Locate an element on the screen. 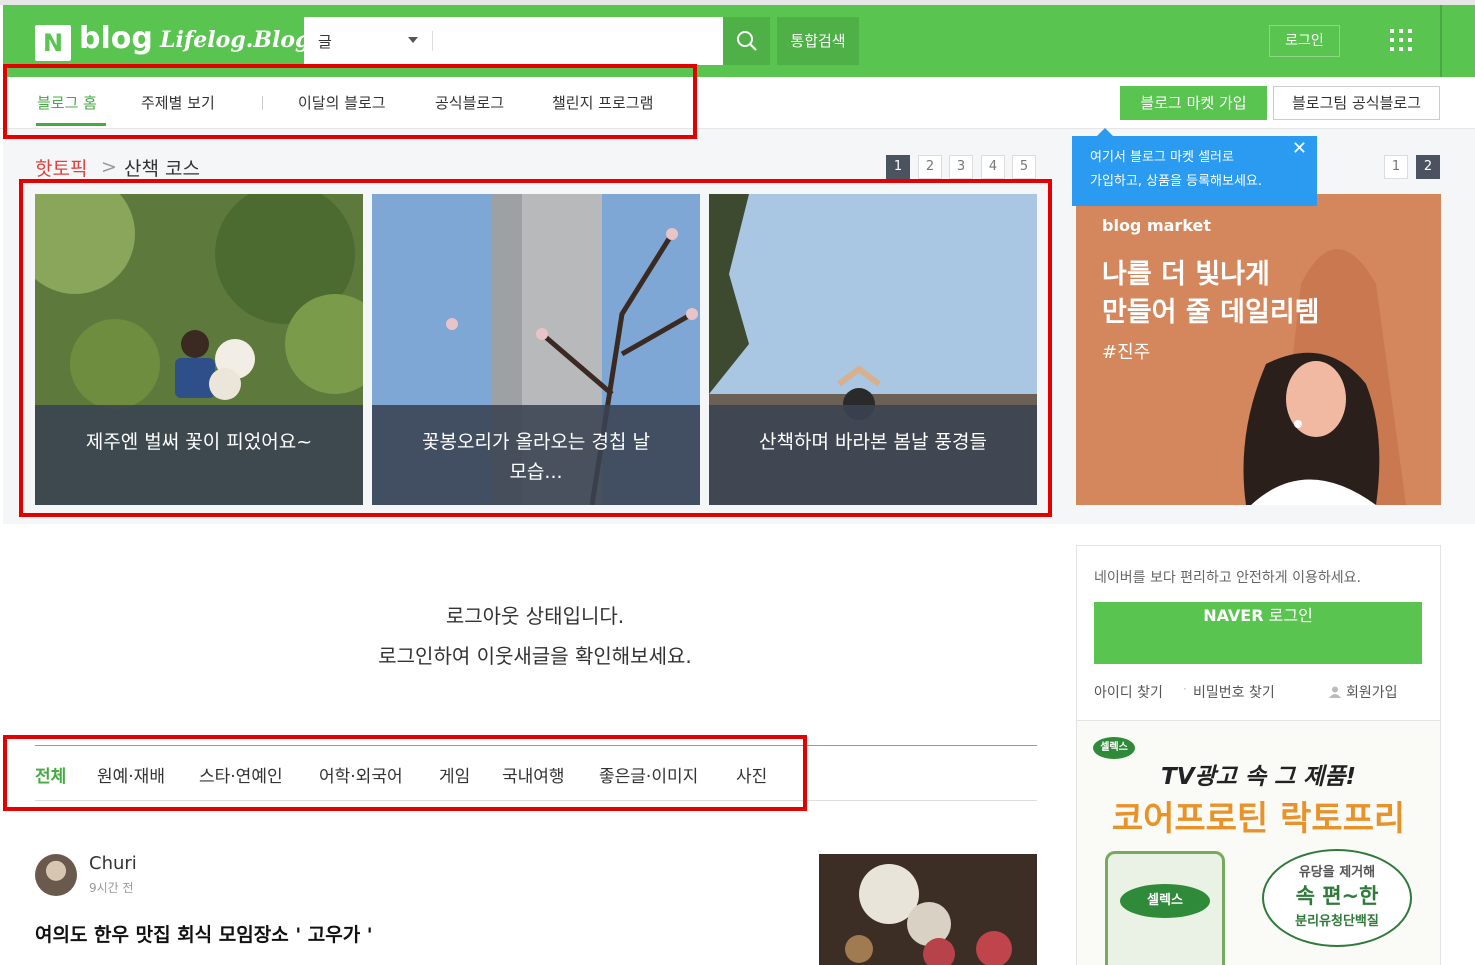  bubble-line-3: 분리유청단백질 is located at coordinates (1337, 921).